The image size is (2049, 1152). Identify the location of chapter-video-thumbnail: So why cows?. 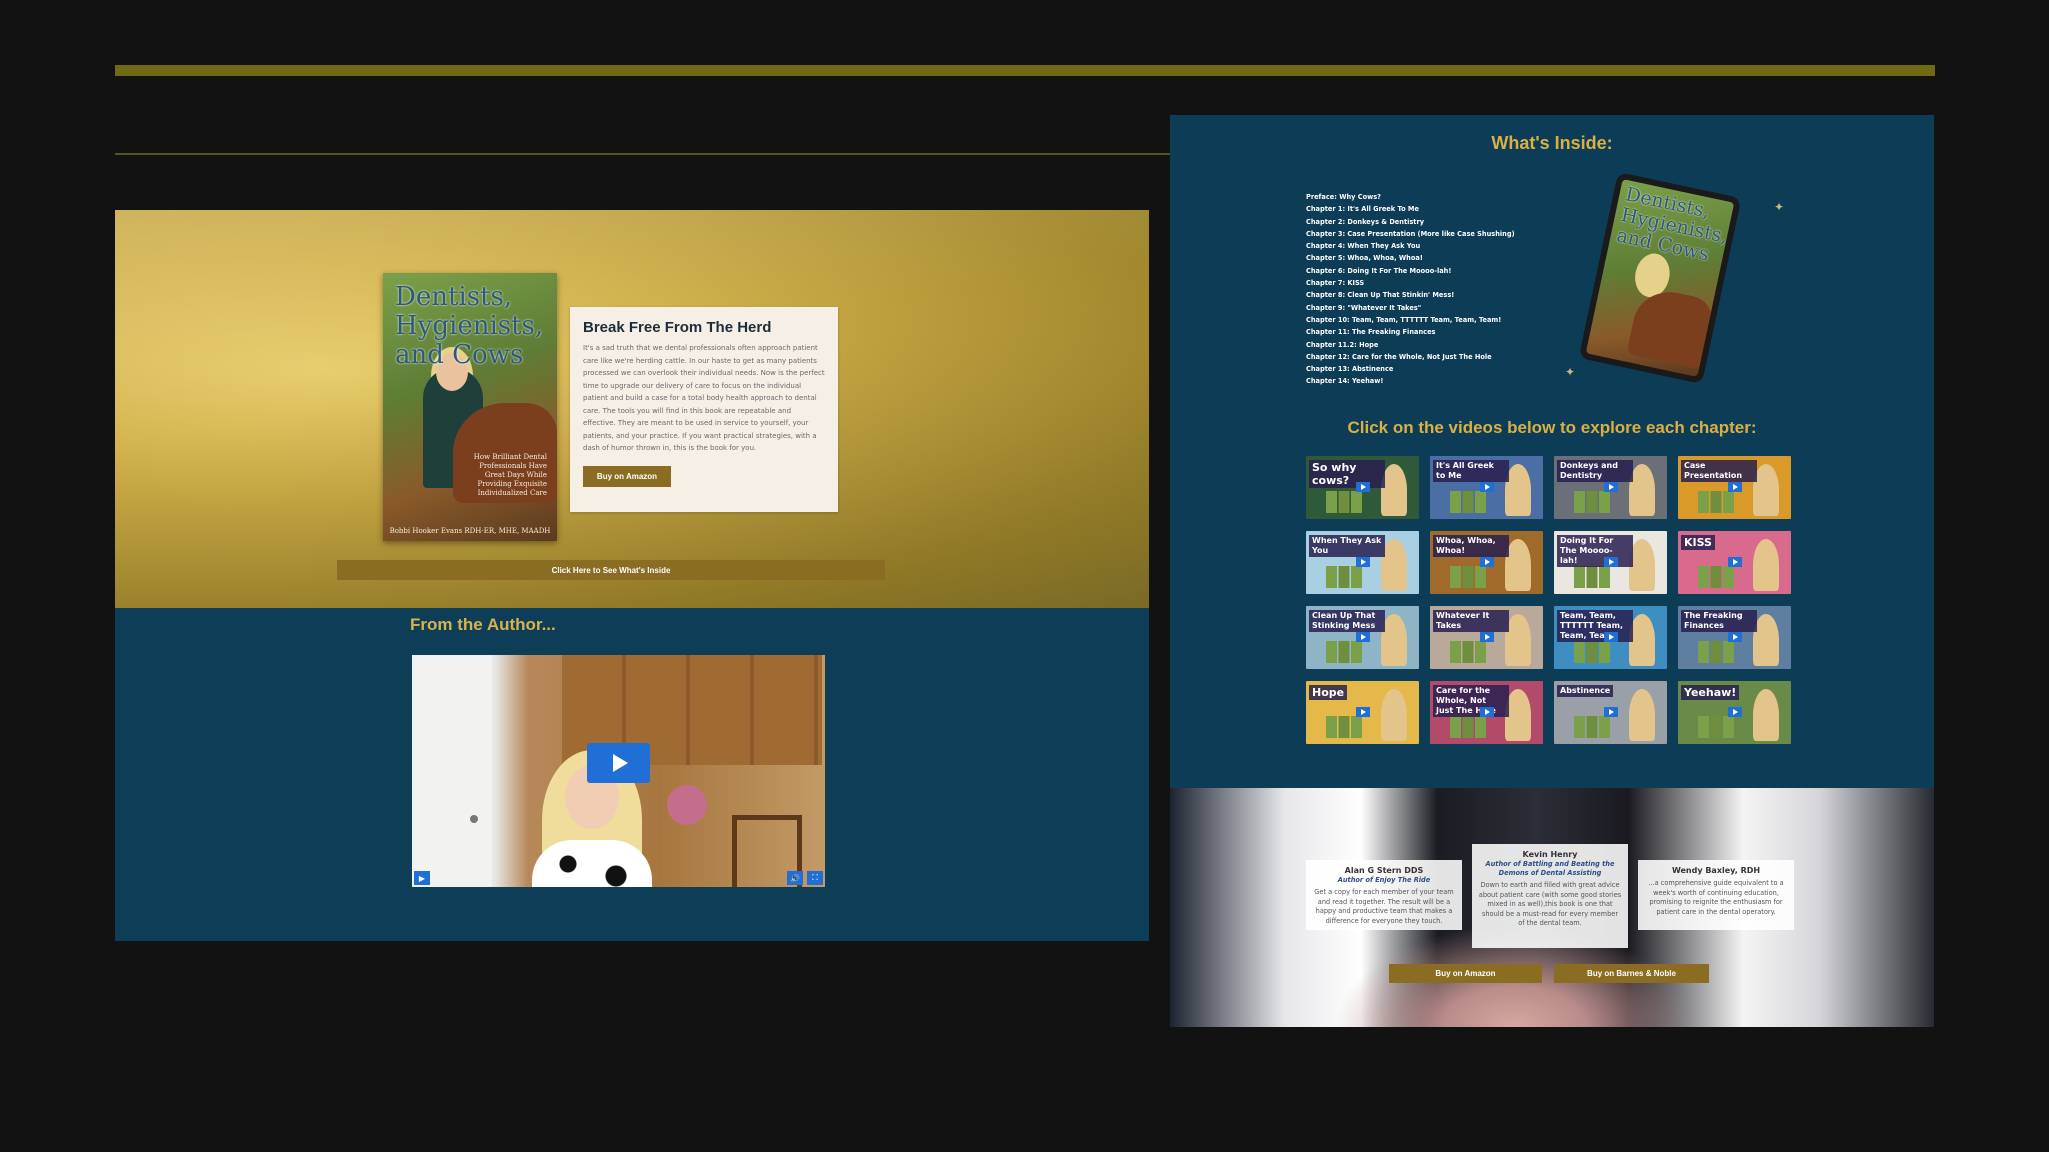
(1362, 487).